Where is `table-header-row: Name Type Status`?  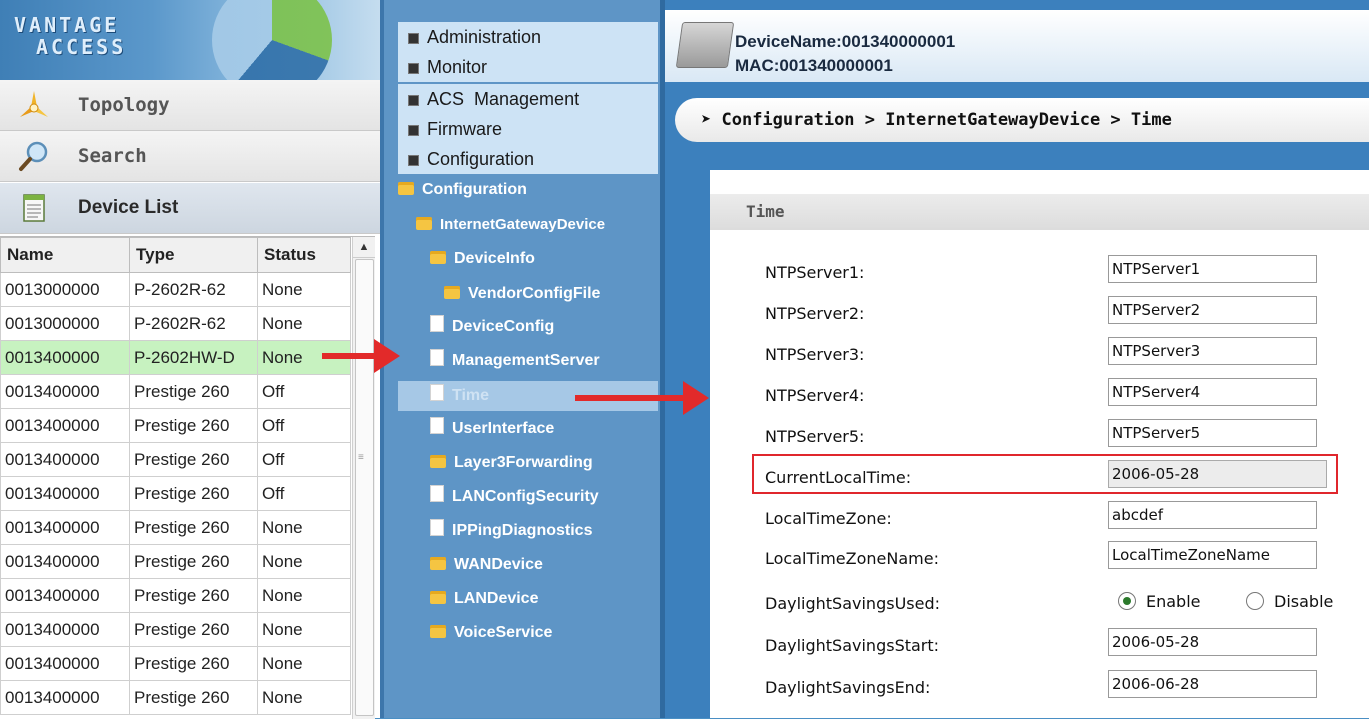
table-header-row: Name Type Status is located at coordinates (175, 255).